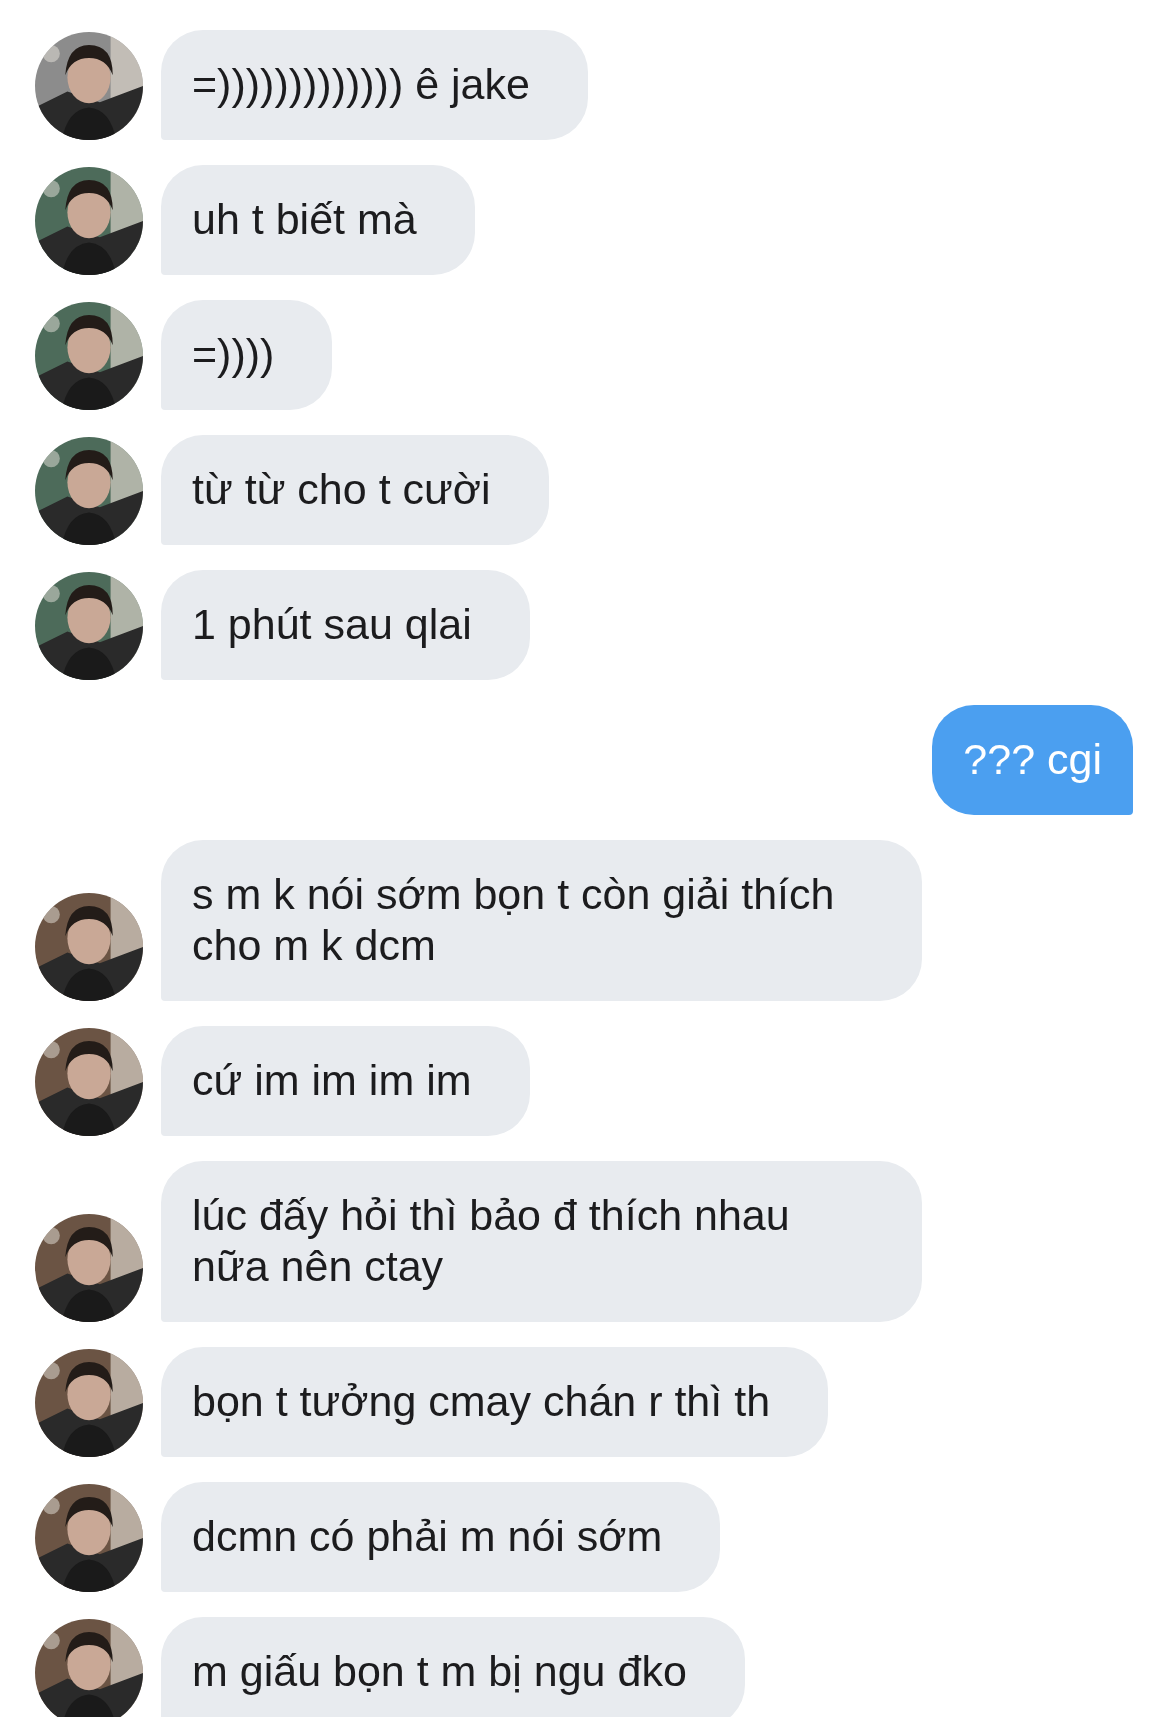  I want to click on message-bubble: bọn t tưởng cmay chán r thì th, so click(495, 1402).